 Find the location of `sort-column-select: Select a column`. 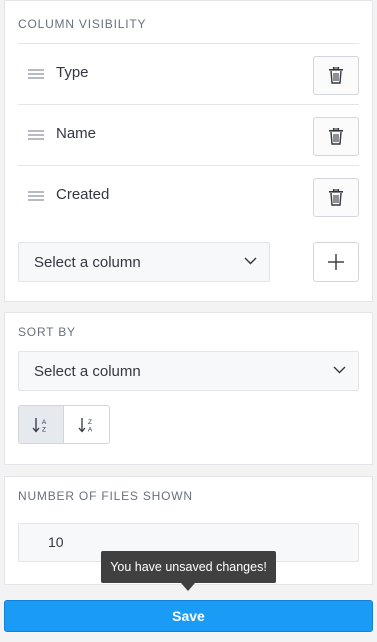

sort-column-select: Select a column is located at coordinates (188, 371).